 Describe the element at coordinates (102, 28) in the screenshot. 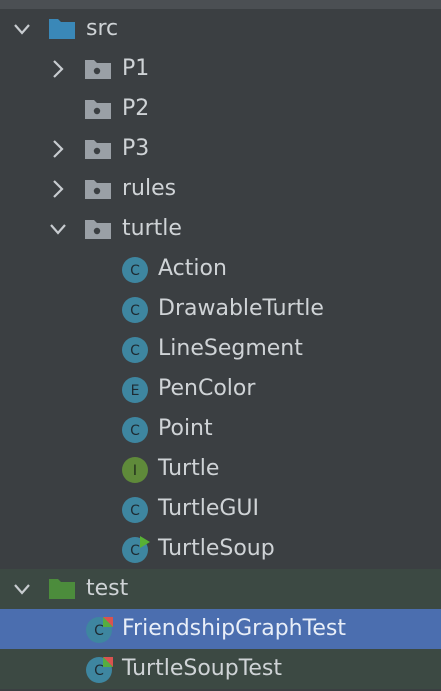

I see `tree-label: src` at that location.